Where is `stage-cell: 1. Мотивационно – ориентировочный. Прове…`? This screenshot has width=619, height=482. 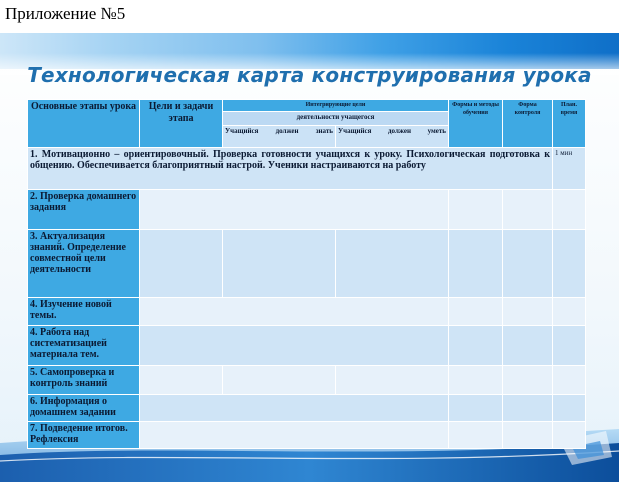 stage-cell: 1. Мотивационно – ориентировочный. Прове… is located at coordinates (290, 168).